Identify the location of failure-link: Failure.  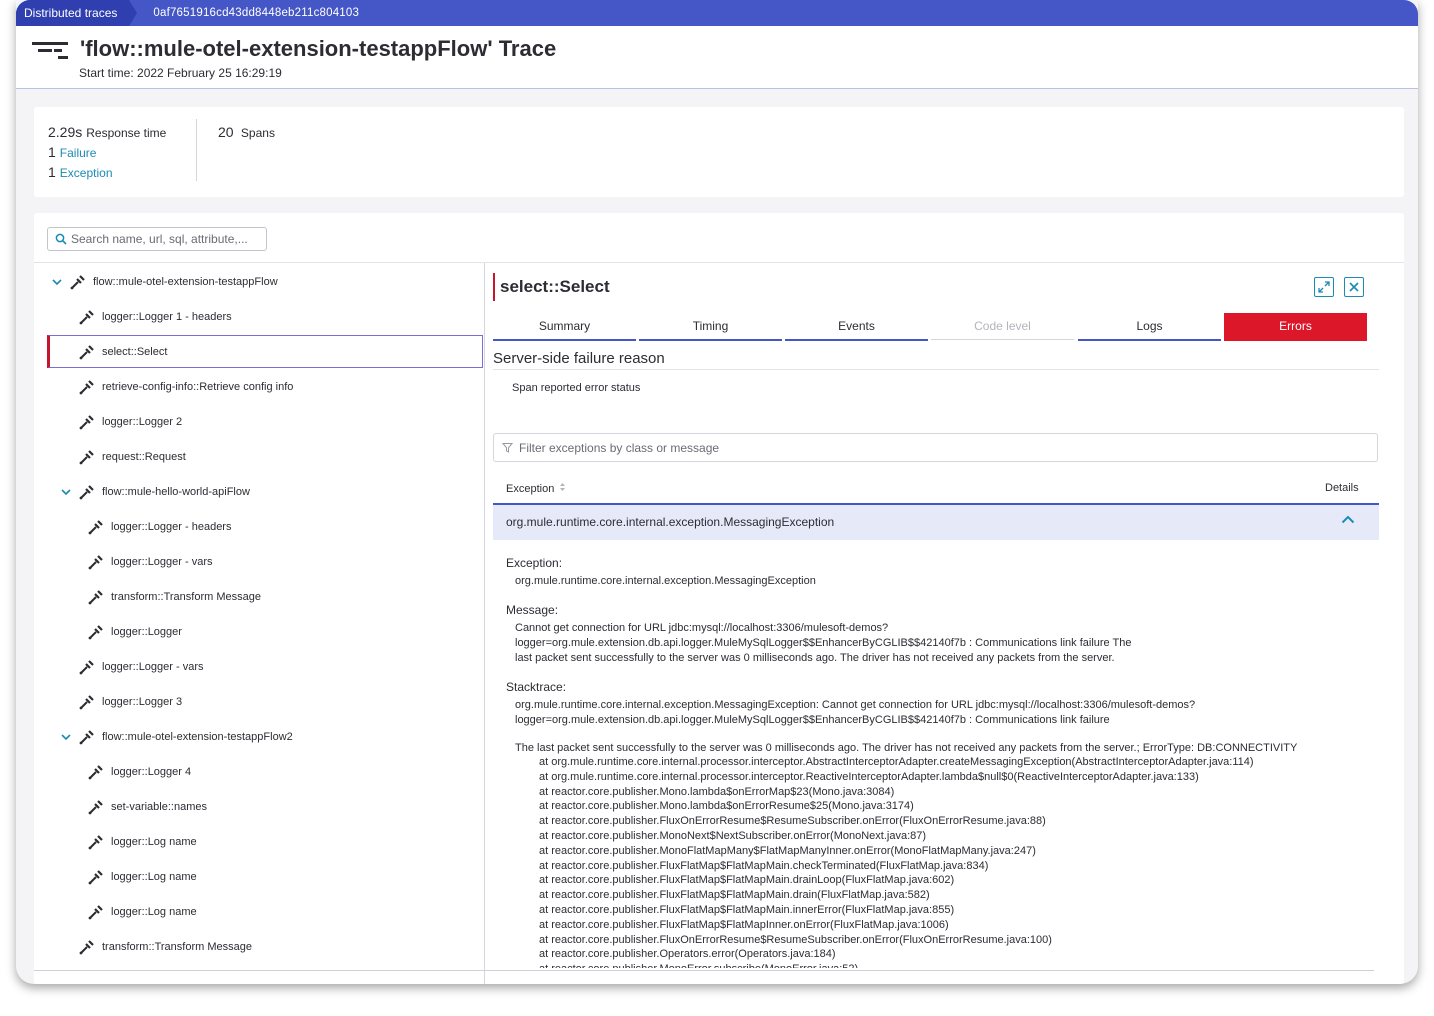
(78, 153).